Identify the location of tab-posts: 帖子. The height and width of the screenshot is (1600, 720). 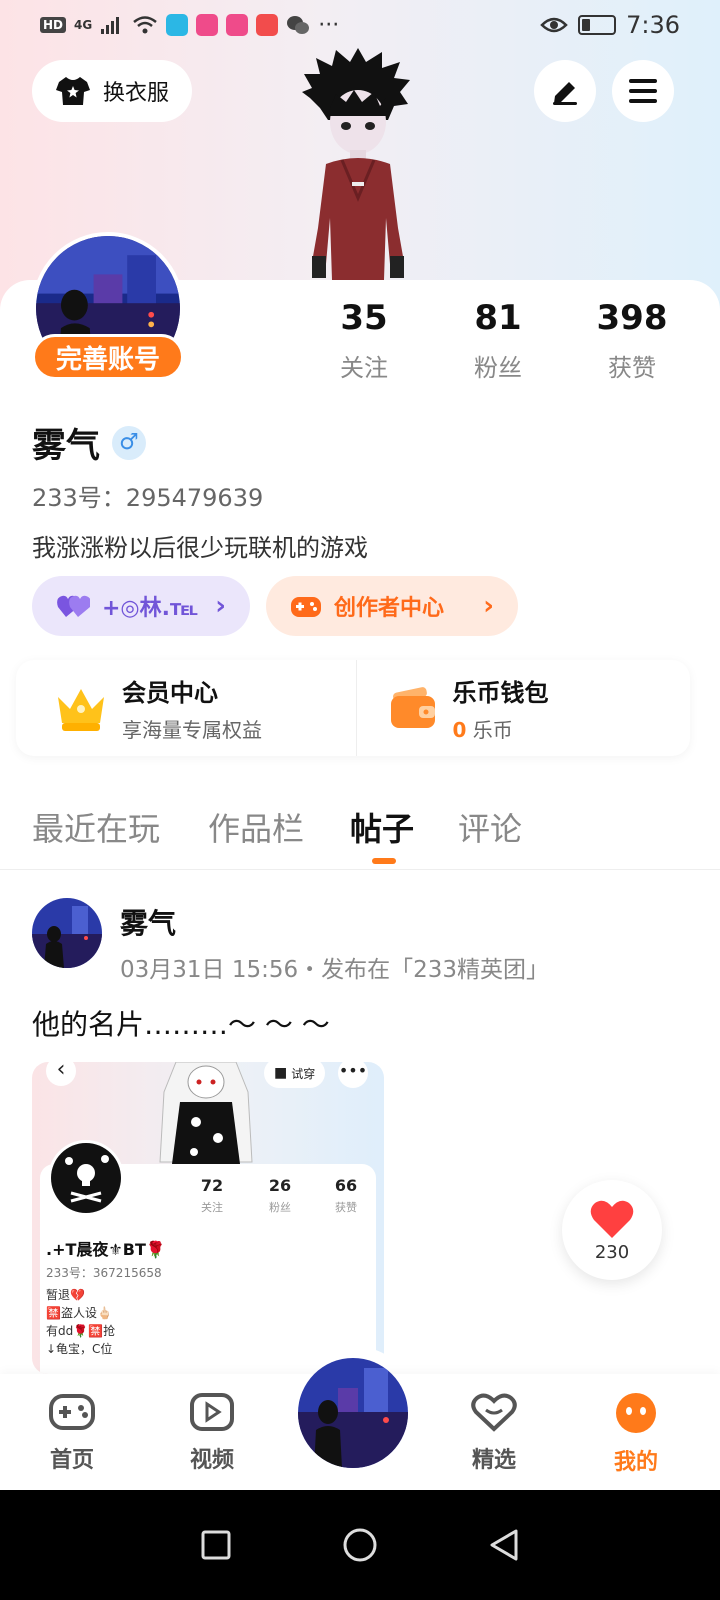
(382, 827).